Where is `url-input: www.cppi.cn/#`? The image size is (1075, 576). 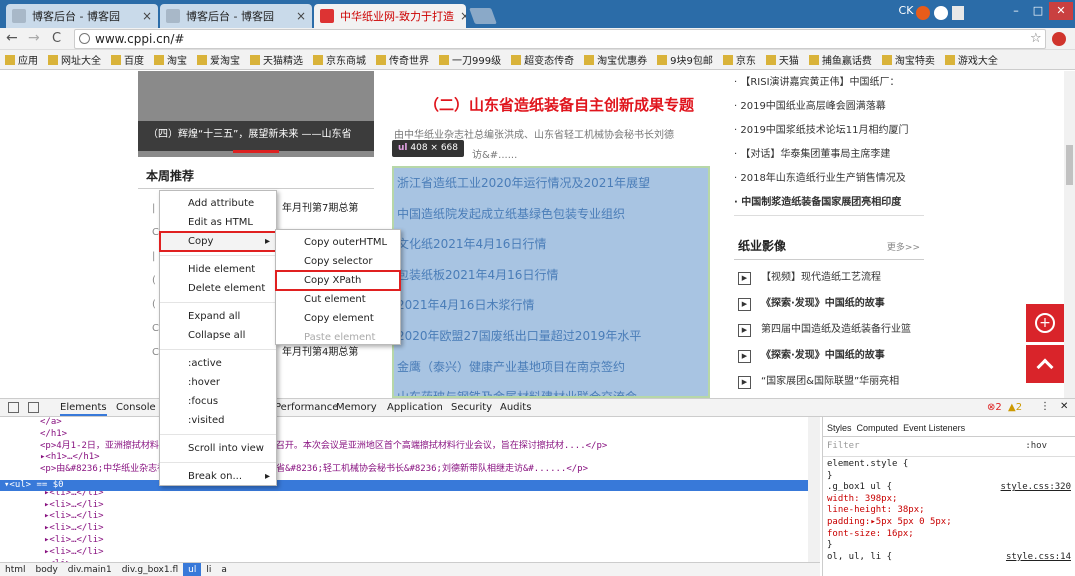 url-input: www.cppi.cn/# is located at coordinates (560, 39).